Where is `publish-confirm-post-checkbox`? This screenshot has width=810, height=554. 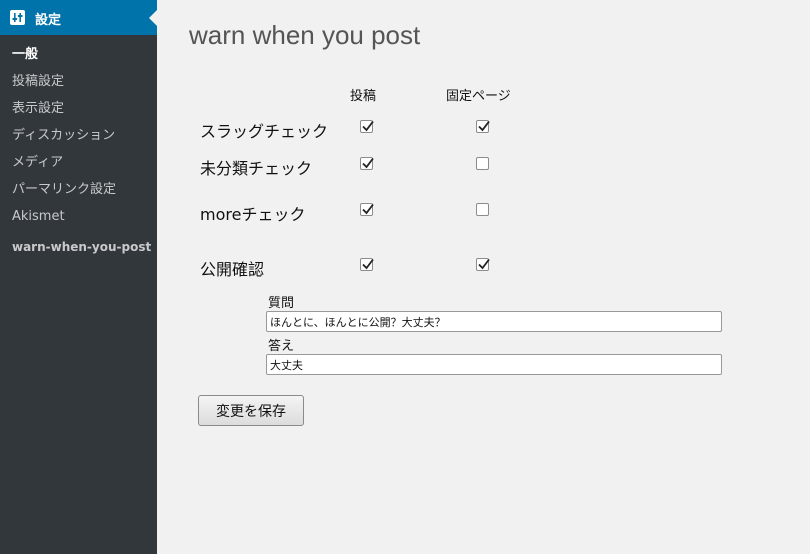
publish-confirm-post-checkbox is located at coordinates (367, 264).